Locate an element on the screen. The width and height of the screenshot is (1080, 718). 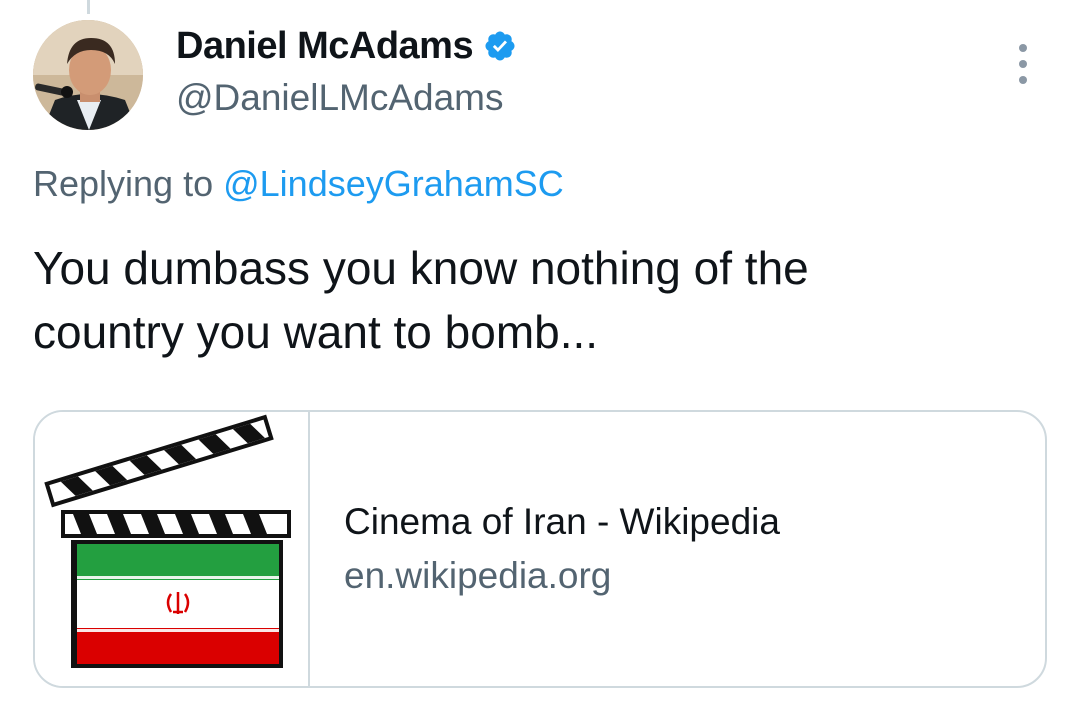
avatar-photo is located at coordinates (88, 75).